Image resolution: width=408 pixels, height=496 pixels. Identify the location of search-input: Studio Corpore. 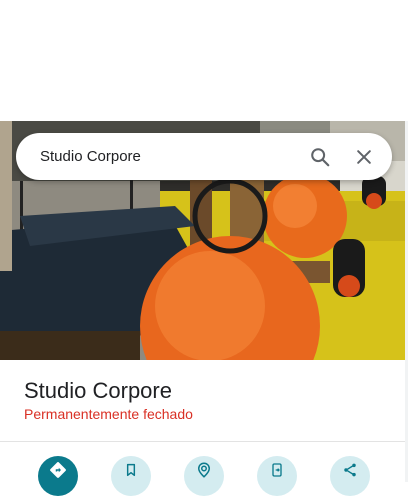
(172, 156).